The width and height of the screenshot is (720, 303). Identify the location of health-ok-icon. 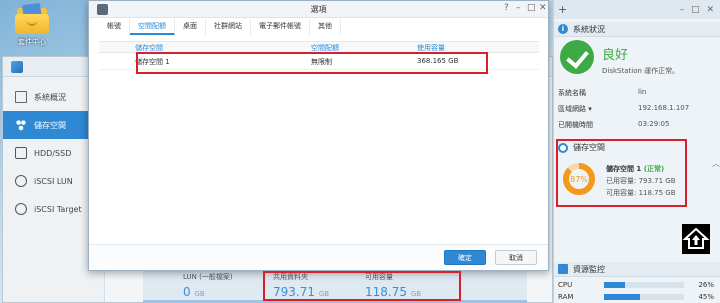
(577, 57).